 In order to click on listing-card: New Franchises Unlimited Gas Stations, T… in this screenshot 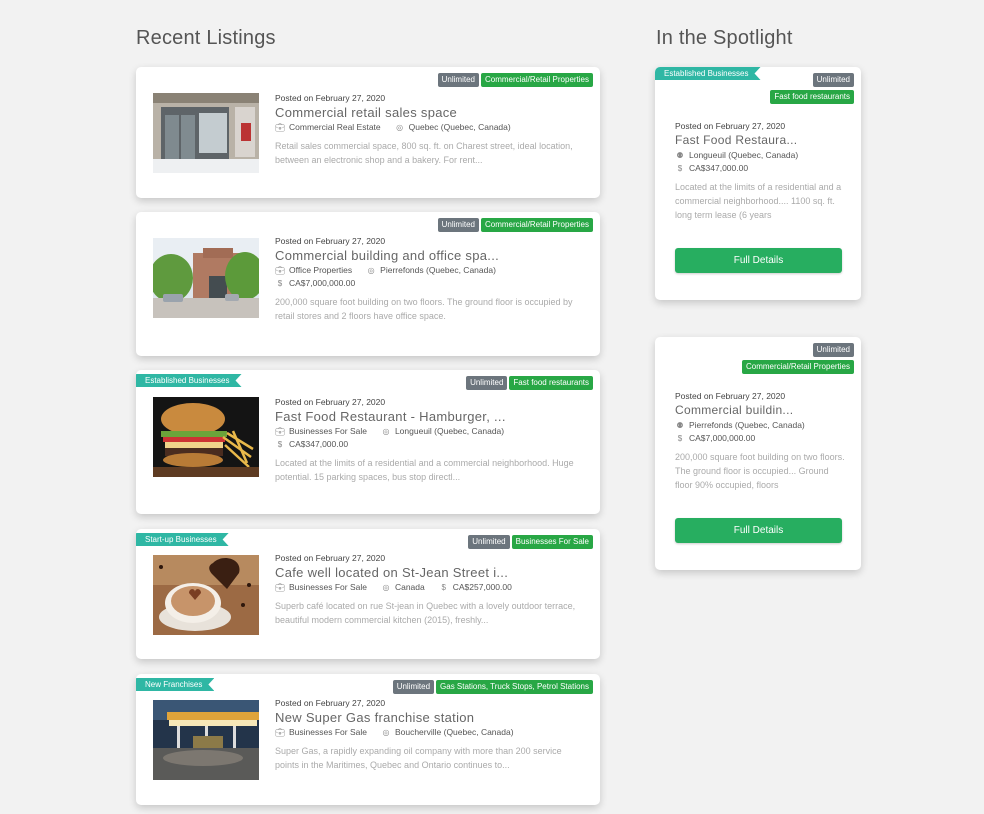, I will do `click(368, 739)`.